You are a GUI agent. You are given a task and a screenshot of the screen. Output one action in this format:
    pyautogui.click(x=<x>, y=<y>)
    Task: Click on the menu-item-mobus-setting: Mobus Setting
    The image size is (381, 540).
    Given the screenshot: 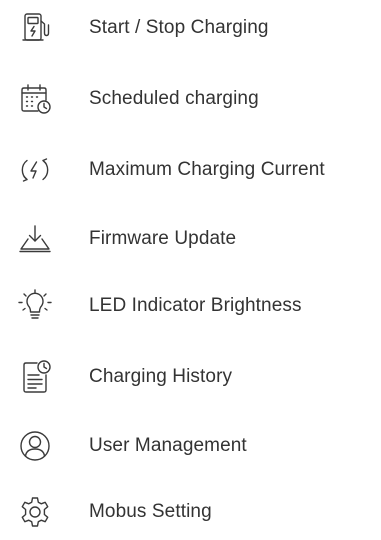 What is the action you would take?
    pyautogui.click(x=190, y=512)
    